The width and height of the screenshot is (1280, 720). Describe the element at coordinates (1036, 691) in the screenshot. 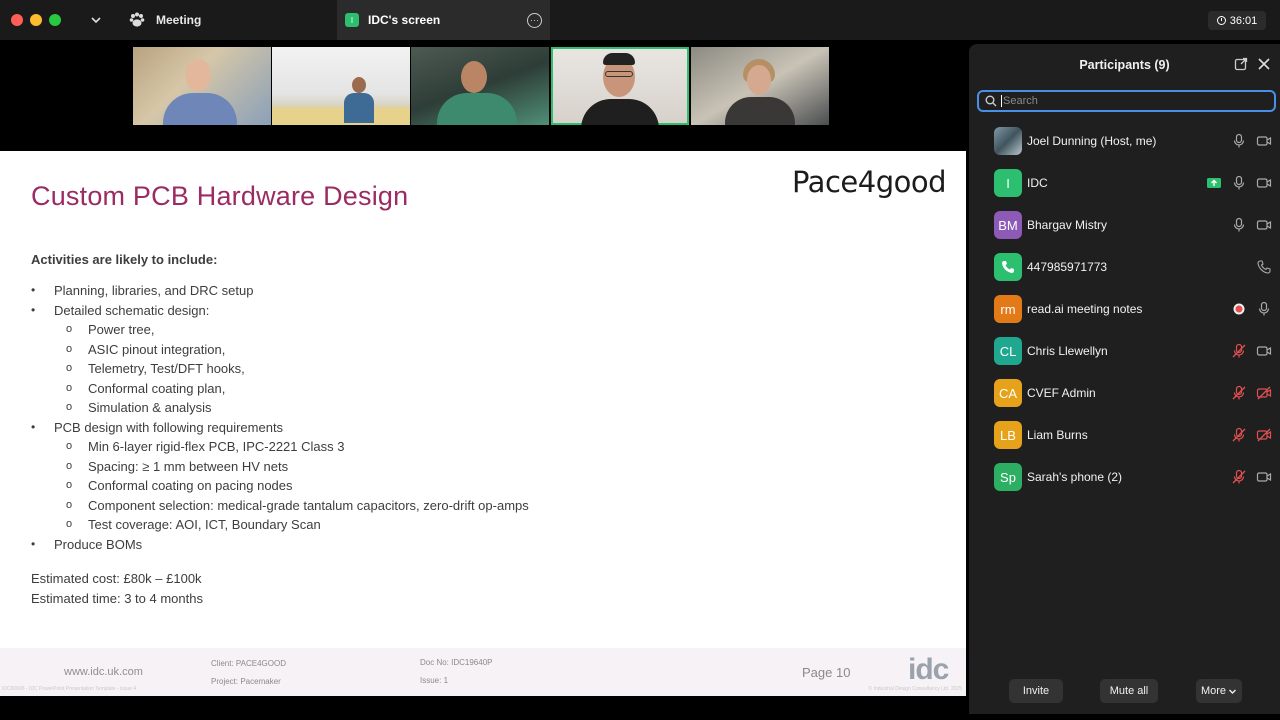

I see `invite-button: Invite` at that location.